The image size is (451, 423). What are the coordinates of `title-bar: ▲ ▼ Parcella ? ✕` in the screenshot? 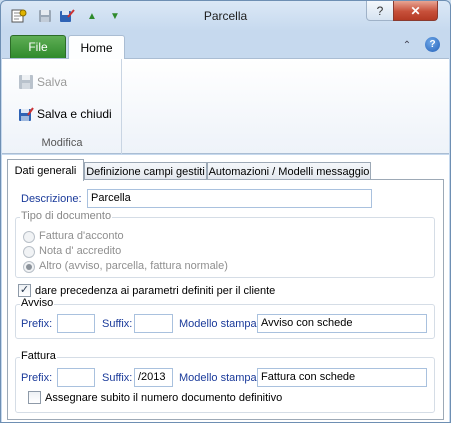 It's located at (225, 17).